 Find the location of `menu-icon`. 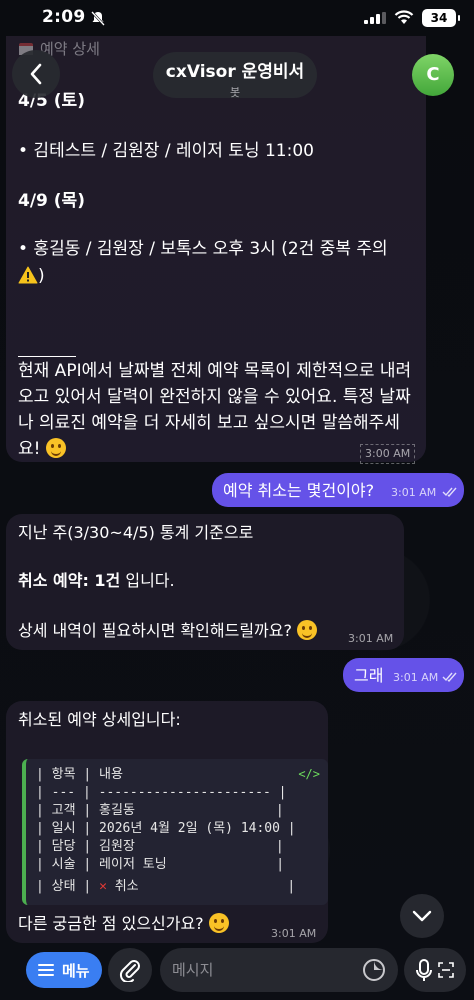

menu-icon is located at coordinates (46, 970).